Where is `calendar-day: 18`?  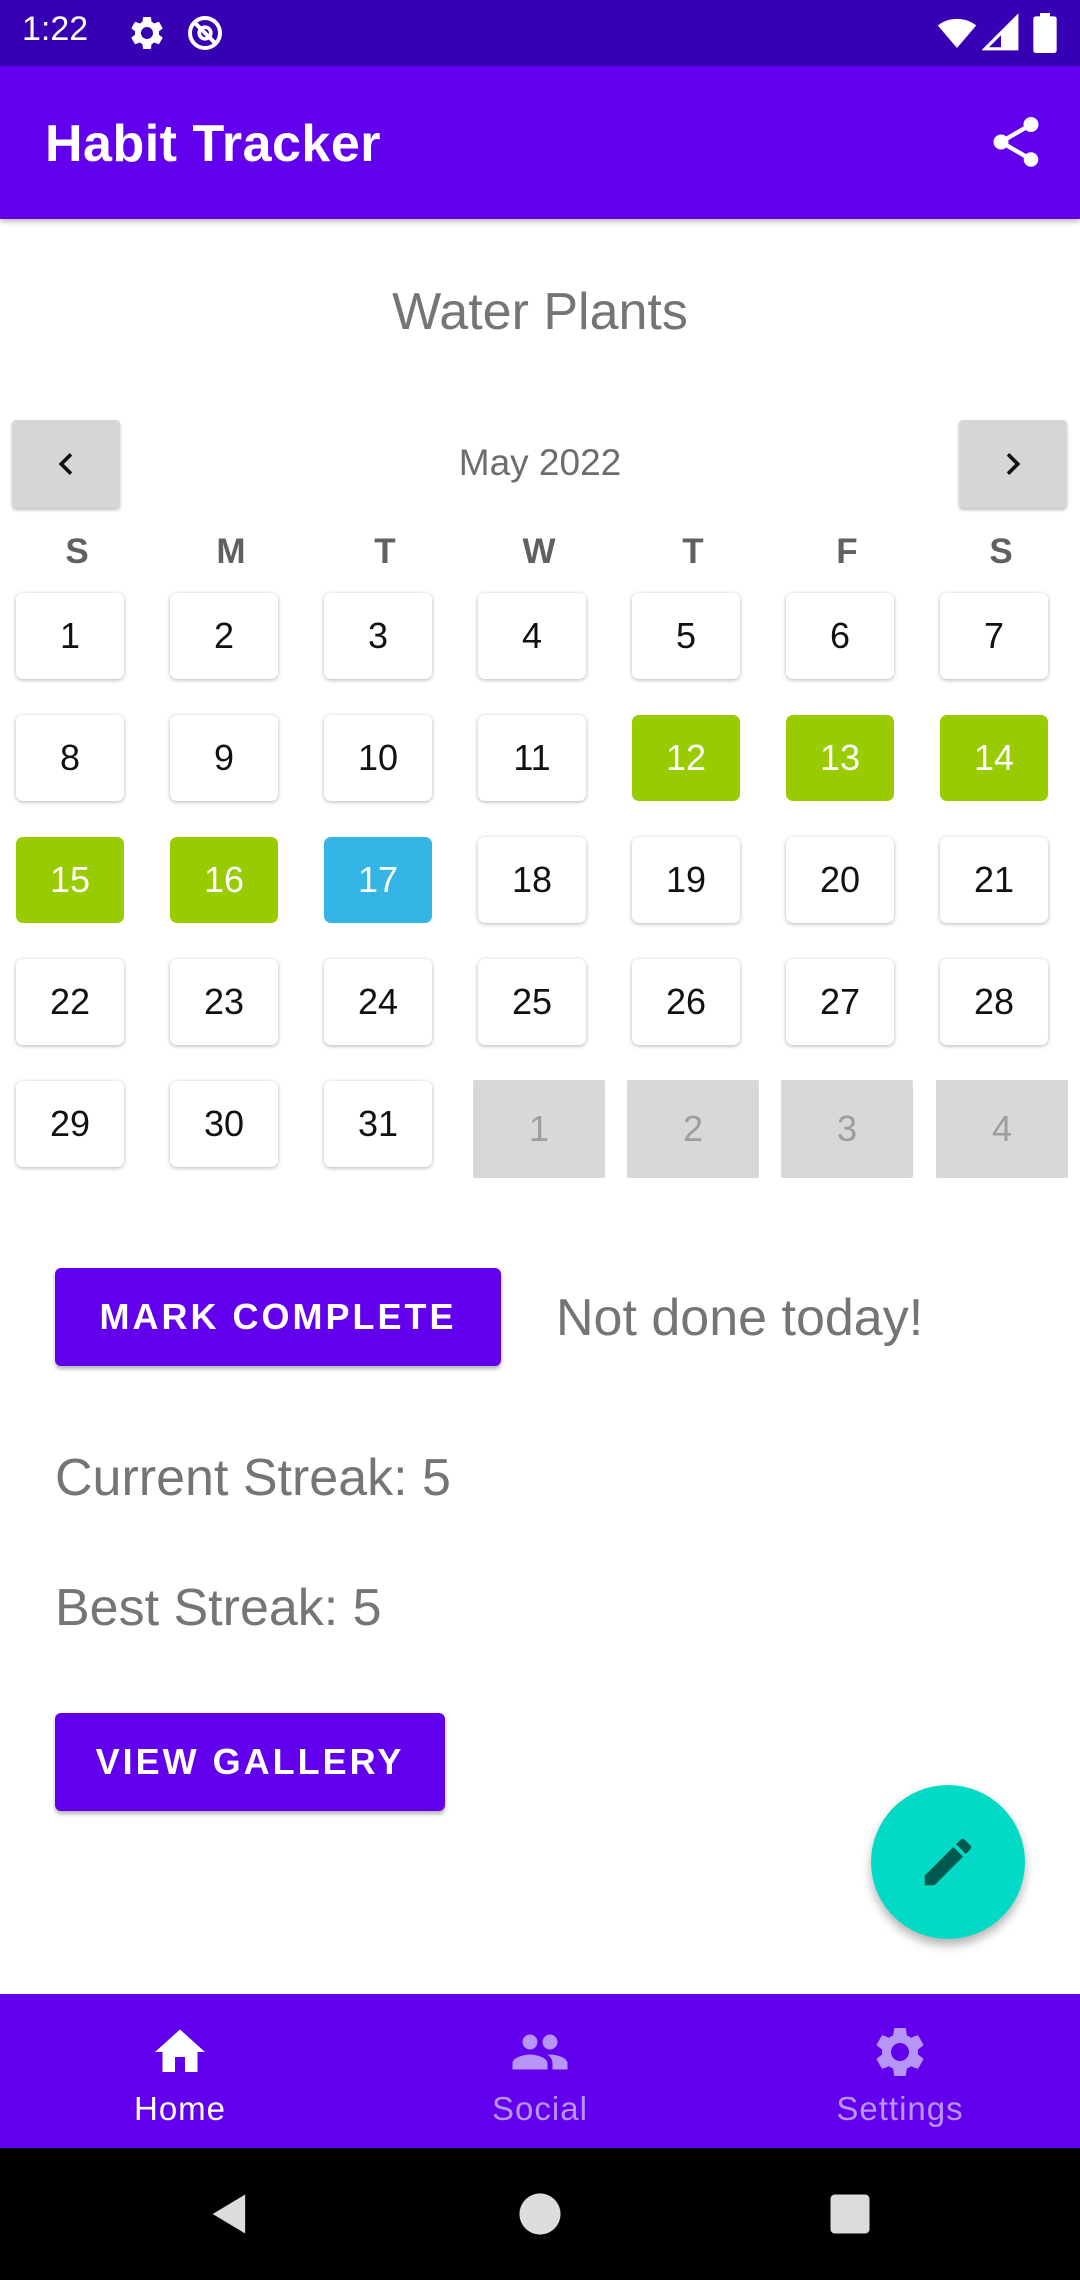
calendar-day: 18 is located at coordinates (532, 880).